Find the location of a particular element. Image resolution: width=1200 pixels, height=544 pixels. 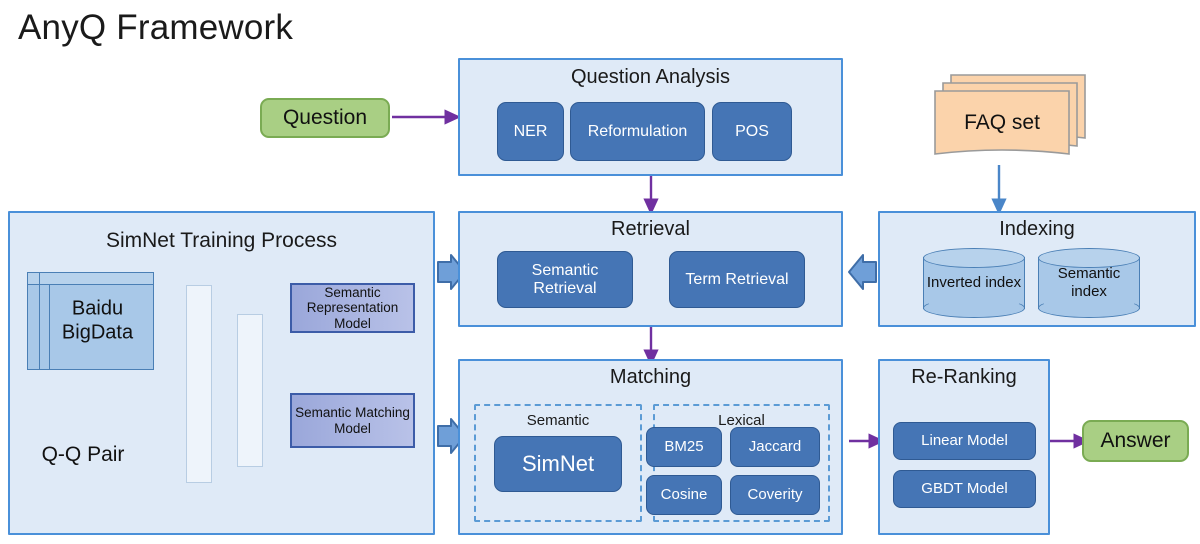

qa-item-reformulation-label: Reformulation is located at coordinates (637, 131).